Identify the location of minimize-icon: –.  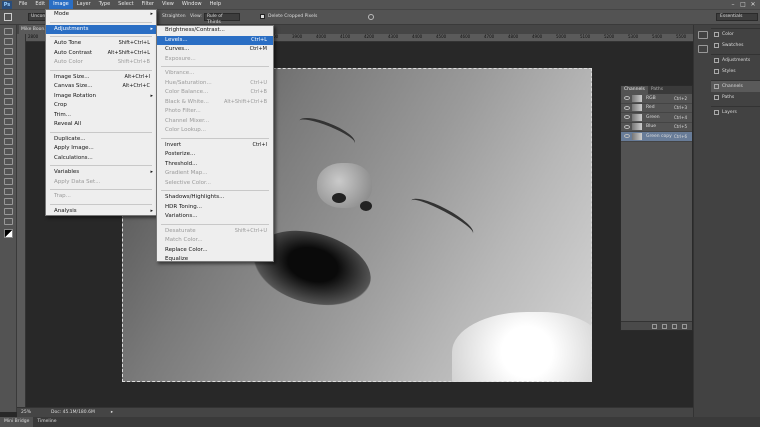
(733, 4).